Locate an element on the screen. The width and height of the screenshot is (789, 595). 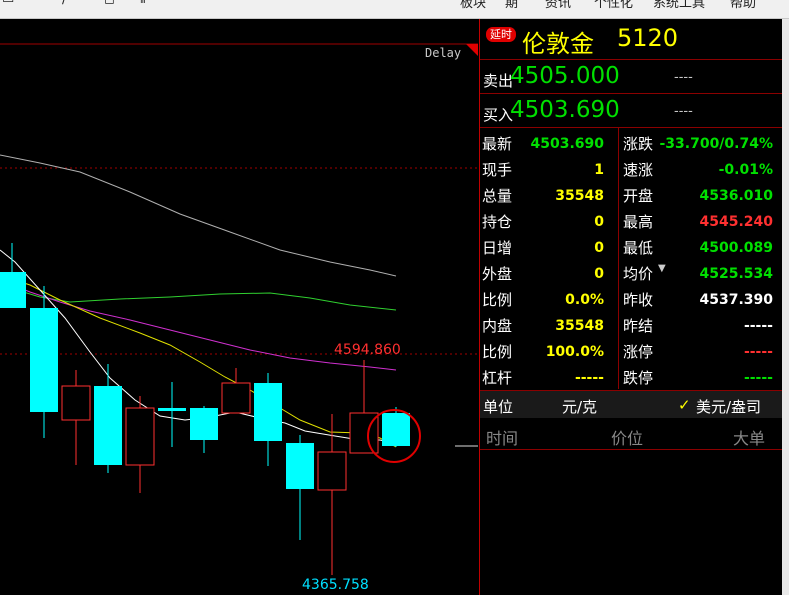
unit-label: 单位 is located at coordinates (498, 407).